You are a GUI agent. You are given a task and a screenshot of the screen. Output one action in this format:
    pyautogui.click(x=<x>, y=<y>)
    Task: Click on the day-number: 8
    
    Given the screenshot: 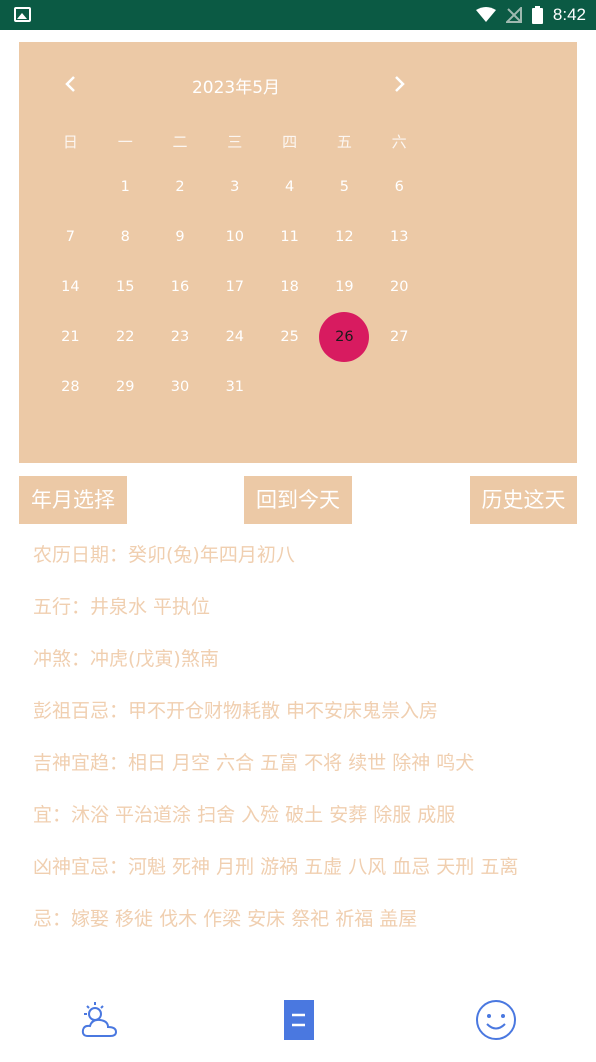 What is the action you would take?
    pyautogui.click(x=125, y=237)
    